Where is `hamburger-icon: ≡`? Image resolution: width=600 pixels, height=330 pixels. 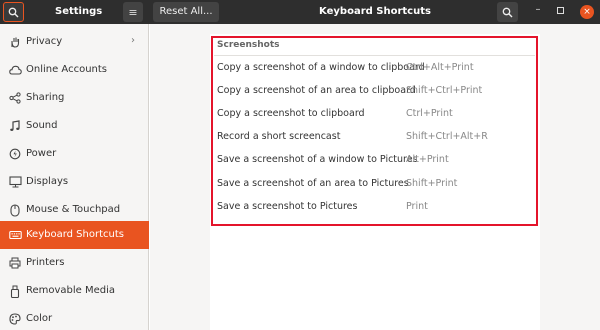
hamburger-icon: ≡ is located at coordinates (133, 12).